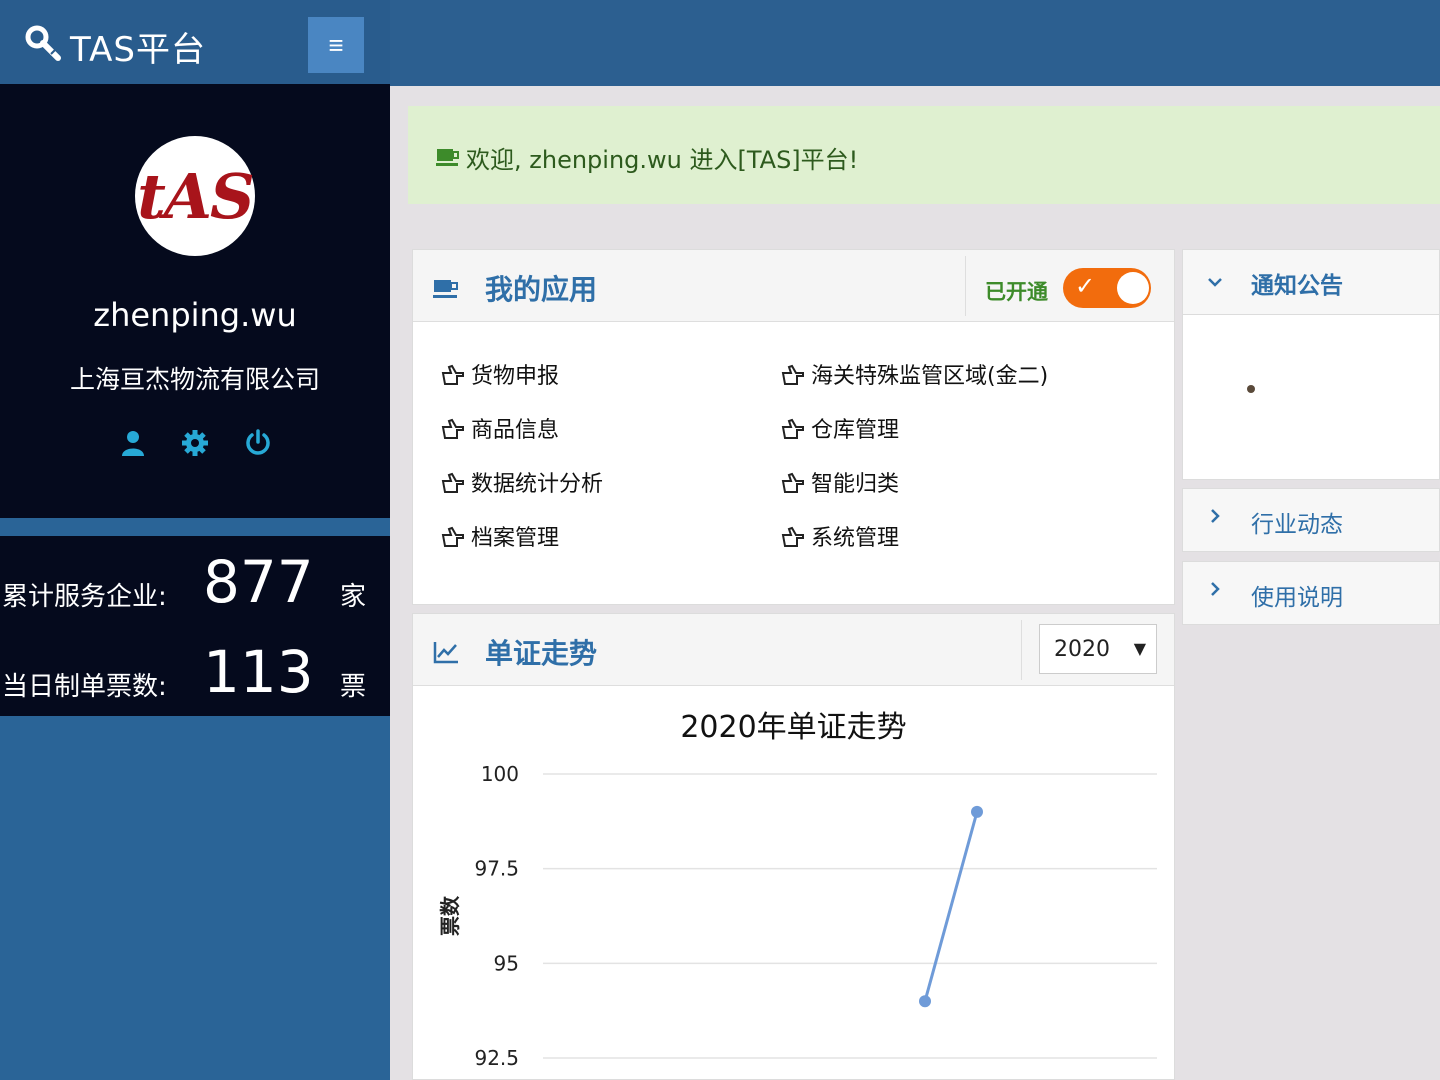 The width and height of the screenshot is (1440, 1080). I want to click on app-label: 海关特殊监管区域(金二), so click(930, 376).